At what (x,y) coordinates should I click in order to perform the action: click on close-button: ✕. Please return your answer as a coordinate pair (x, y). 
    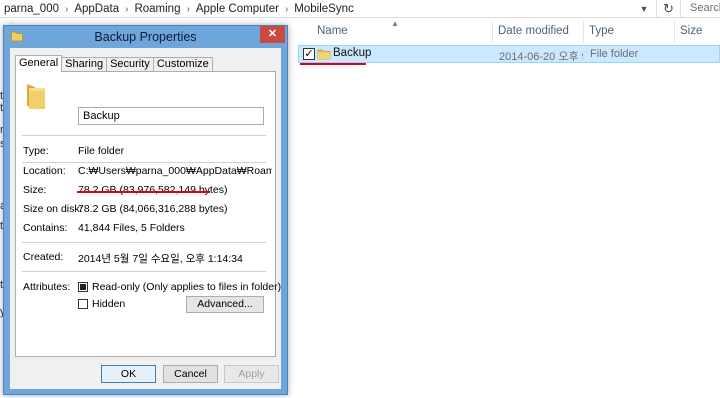
    Looking at the image, I should click on (272, 34).